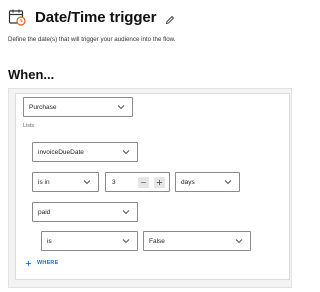 The image size is (320, 292). Describe the element at coordinates (207, 182) in the screenshot. I see `unit-select: days` at that location.